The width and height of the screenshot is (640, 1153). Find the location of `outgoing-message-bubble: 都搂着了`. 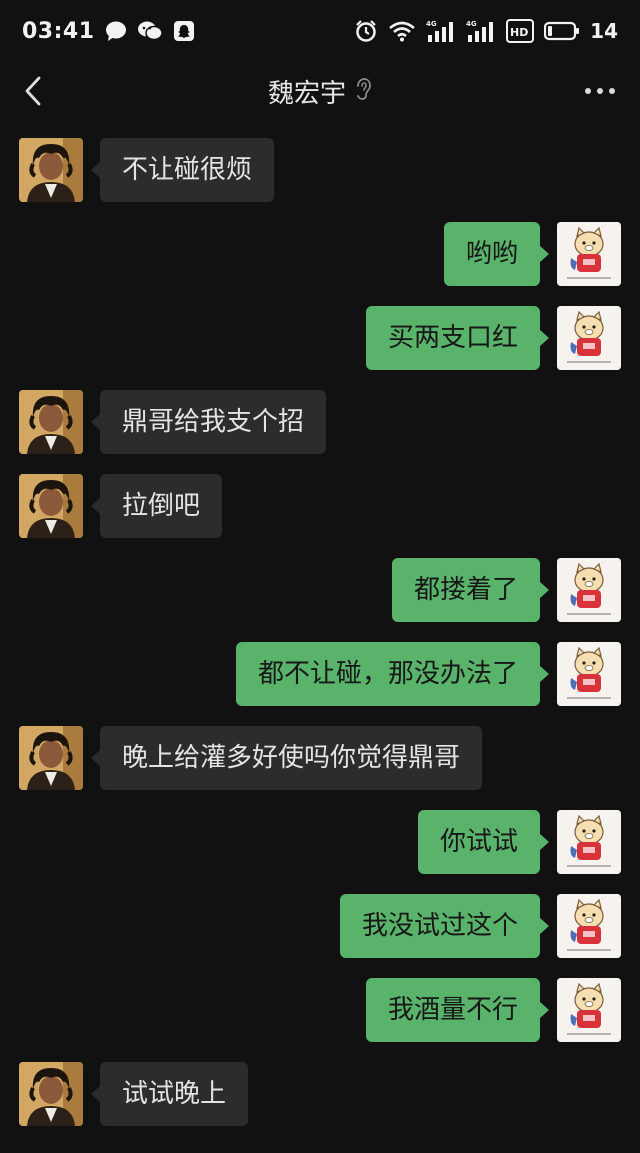

outgoing-message-bubble: 都搂着了 is located at coordinates (470, 590).